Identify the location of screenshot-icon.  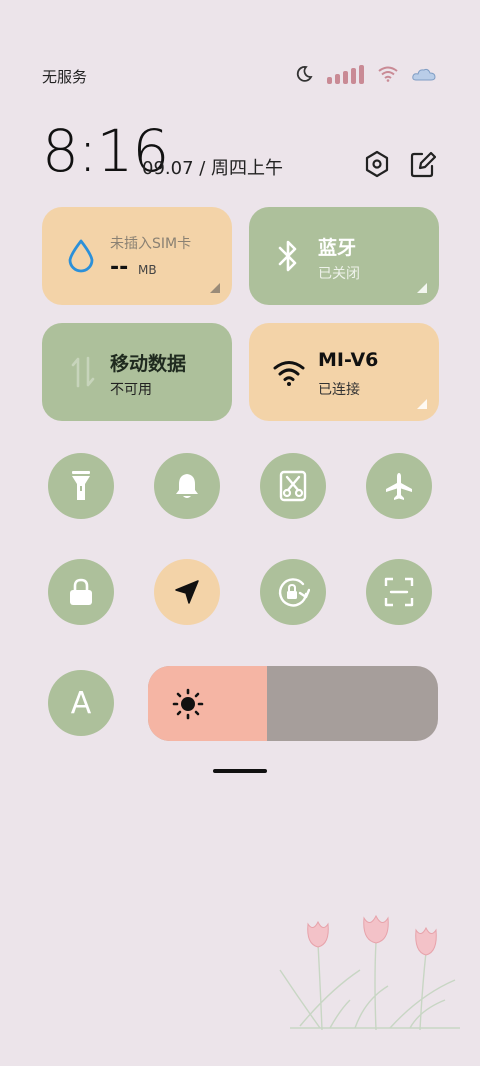
(293, 486).